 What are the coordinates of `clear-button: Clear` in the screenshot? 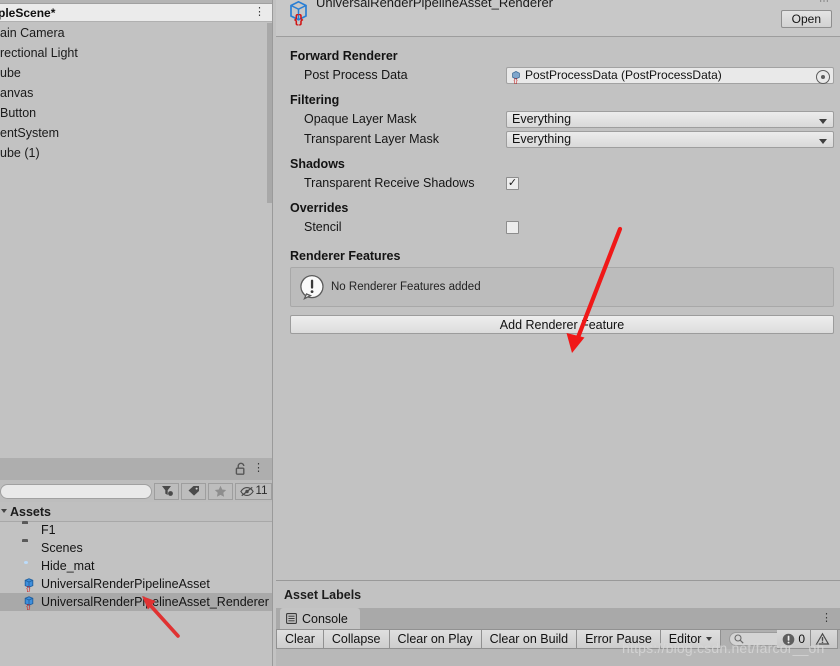 It's located at (300, 639).